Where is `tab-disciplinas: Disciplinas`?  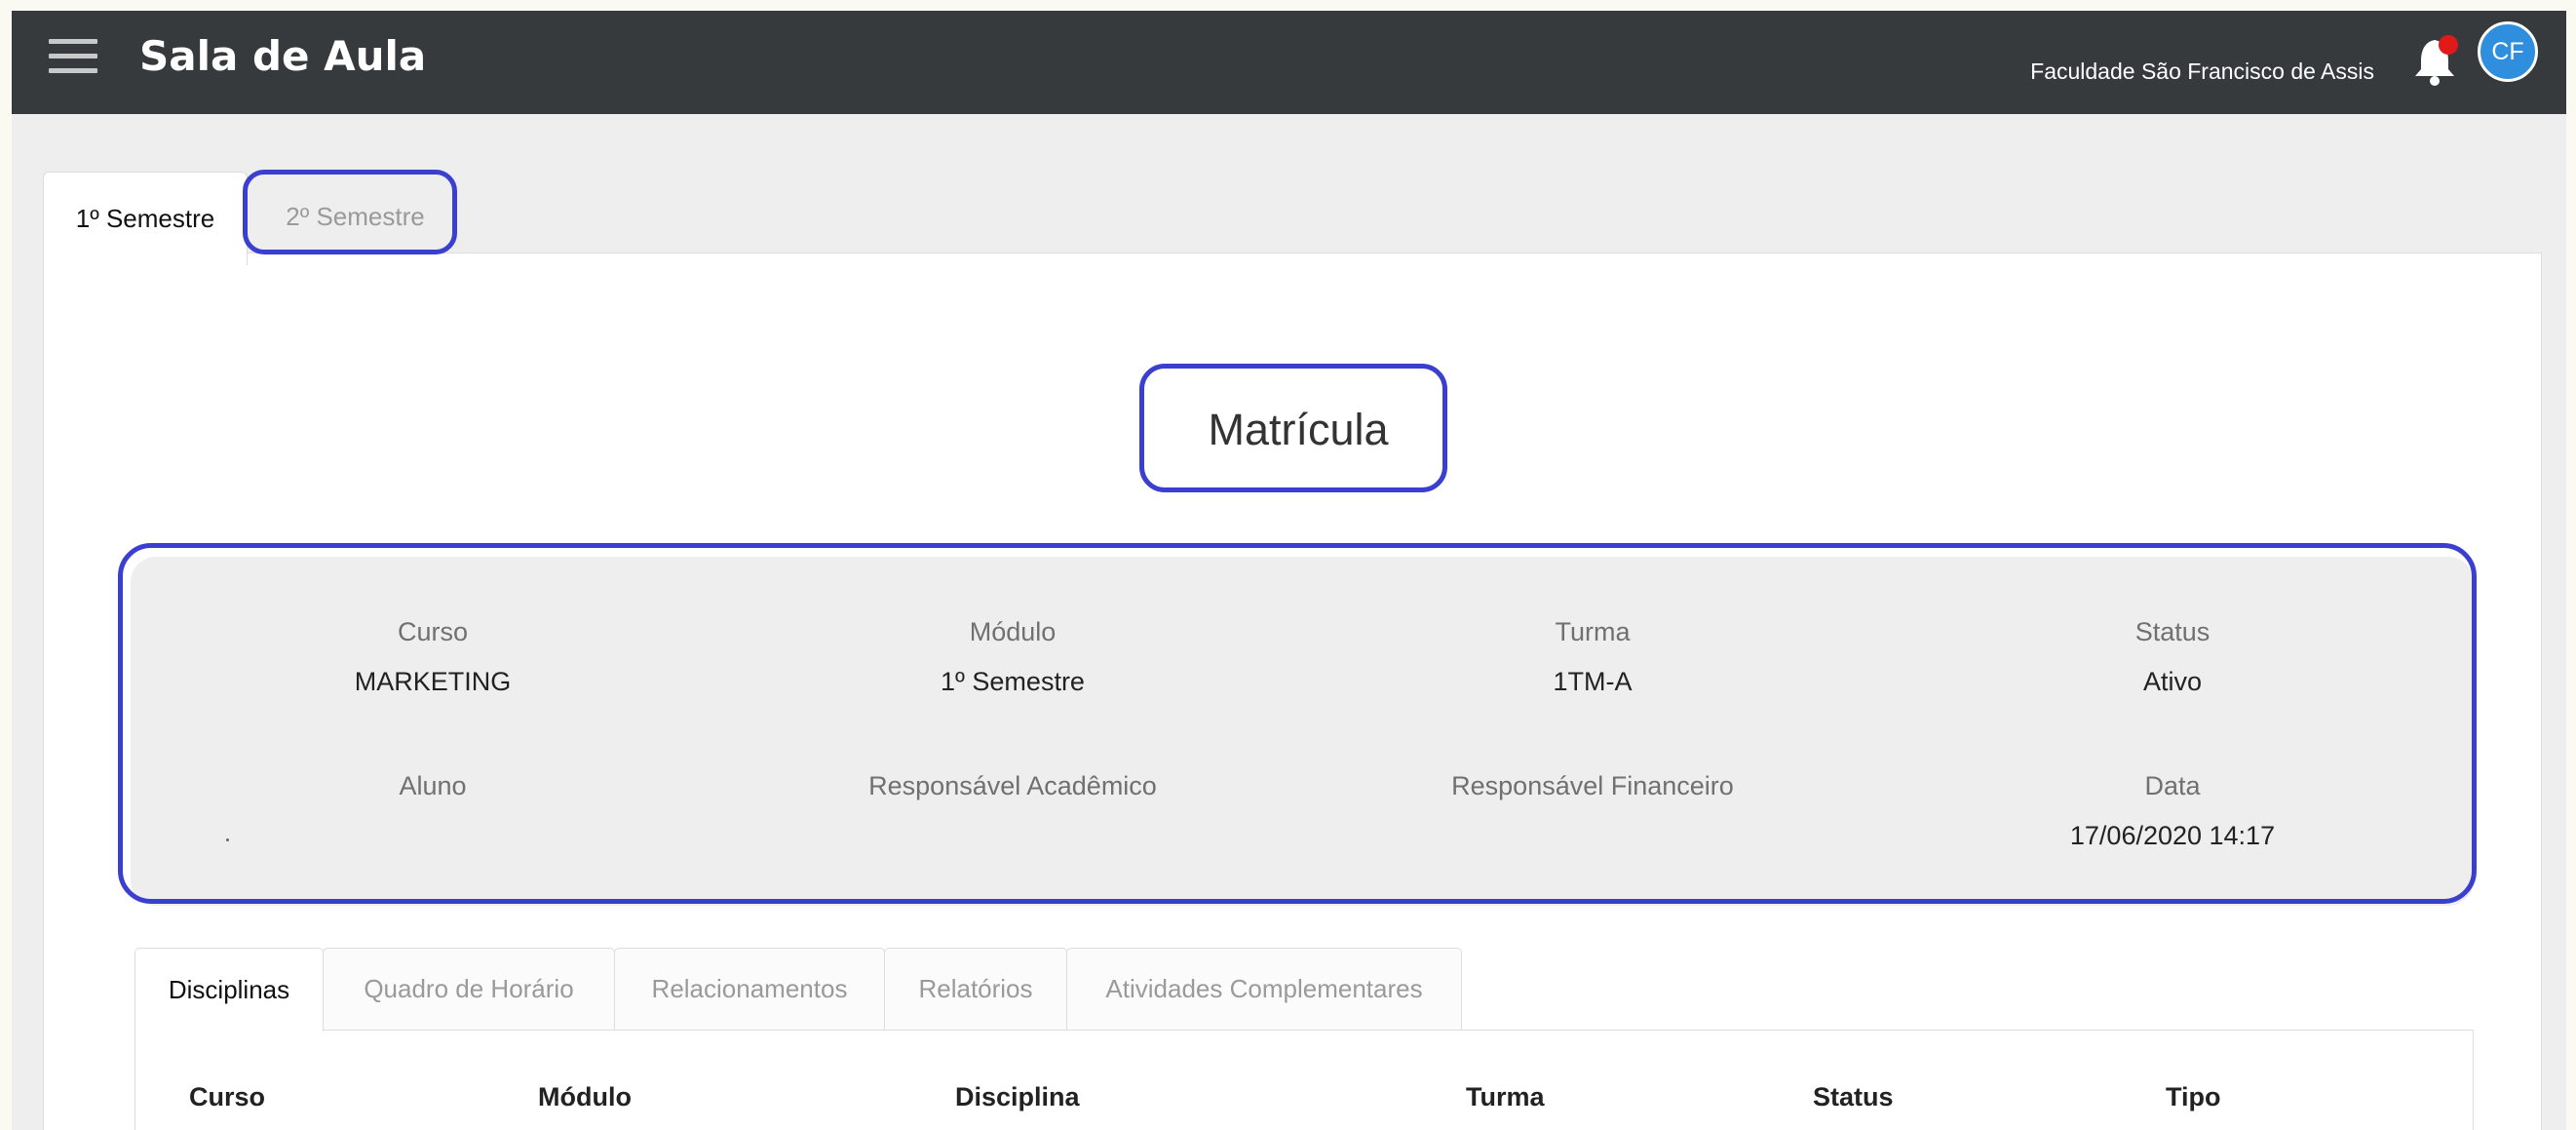 tab-disciplinas: Disciplinas is located at coordinates (229, 990).